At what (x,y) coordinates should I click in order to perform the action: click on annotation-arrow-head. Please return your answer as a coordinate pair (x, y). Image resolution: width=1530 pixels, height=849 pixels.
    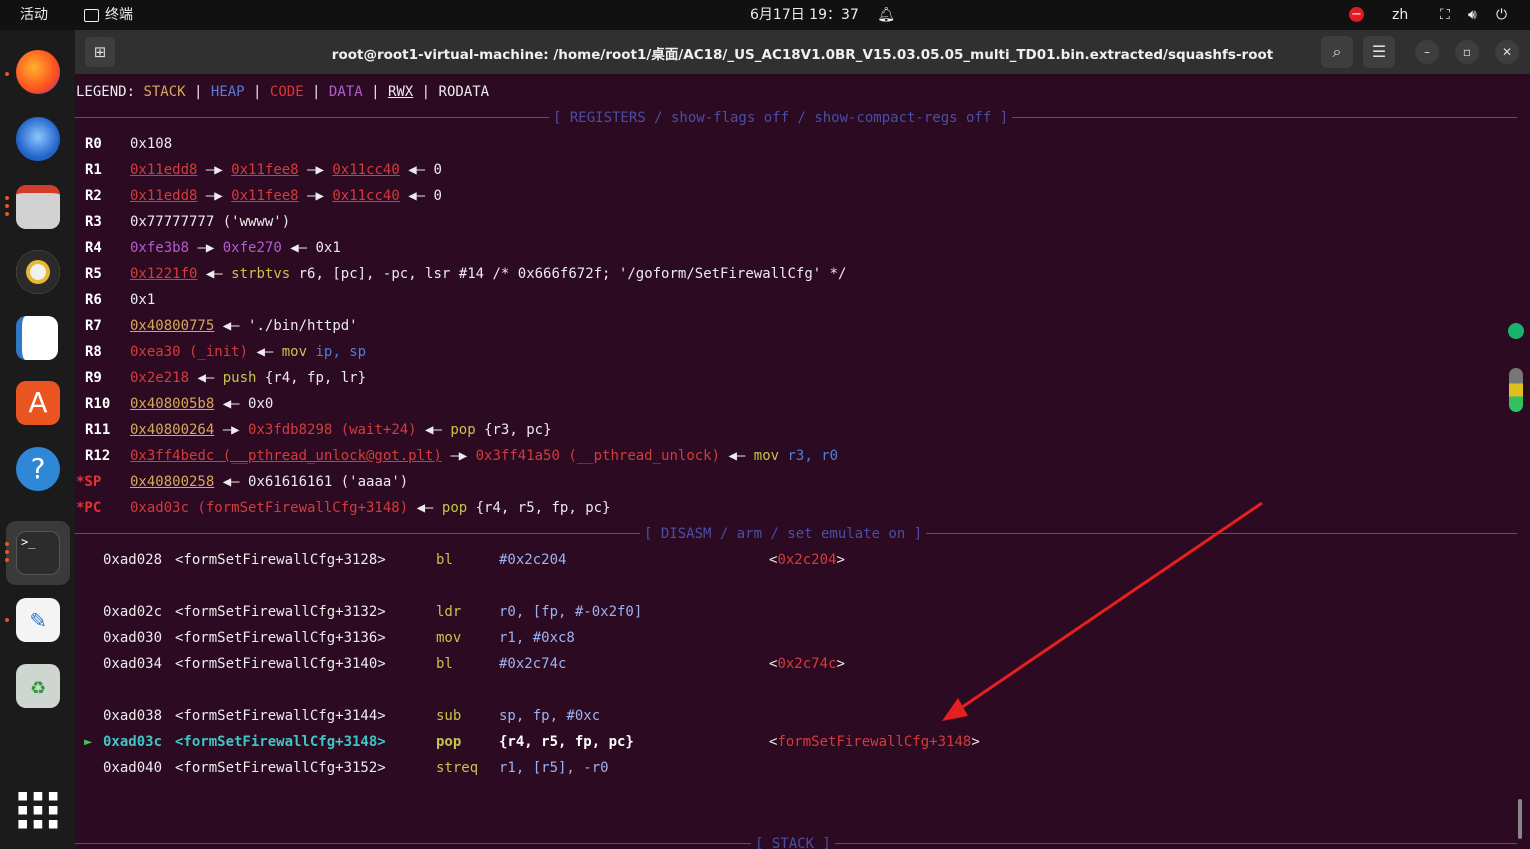
    Looking at the image, I should click on (955, 709).